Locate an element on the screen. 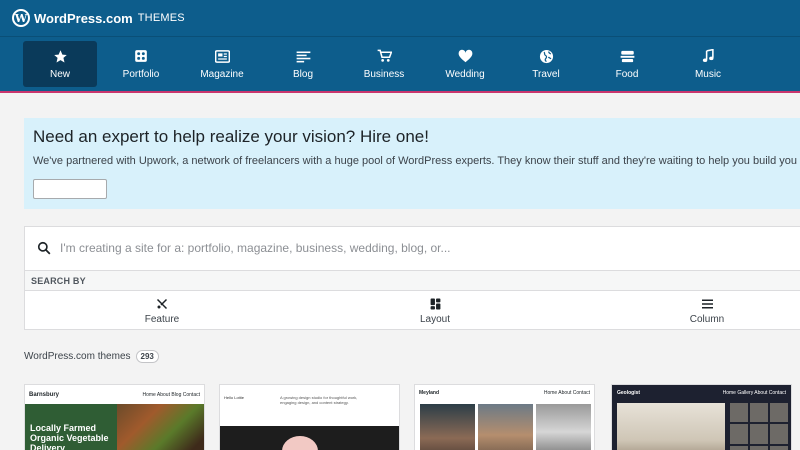  category-label: Blog is located at coordinates (302, 74).